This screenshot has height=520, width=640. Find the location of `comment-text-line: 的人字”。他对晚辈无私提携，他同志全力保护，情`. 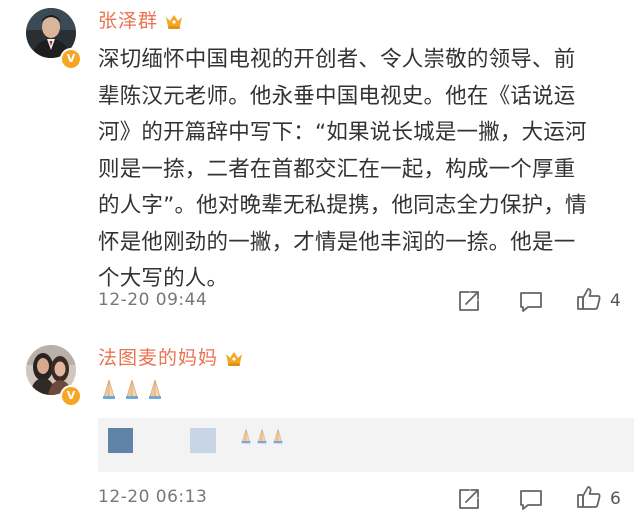

comment-text-line: 的人字”。他对晚辈无私提携，他同志全力保护，情 is located at coordinates (342, 205).